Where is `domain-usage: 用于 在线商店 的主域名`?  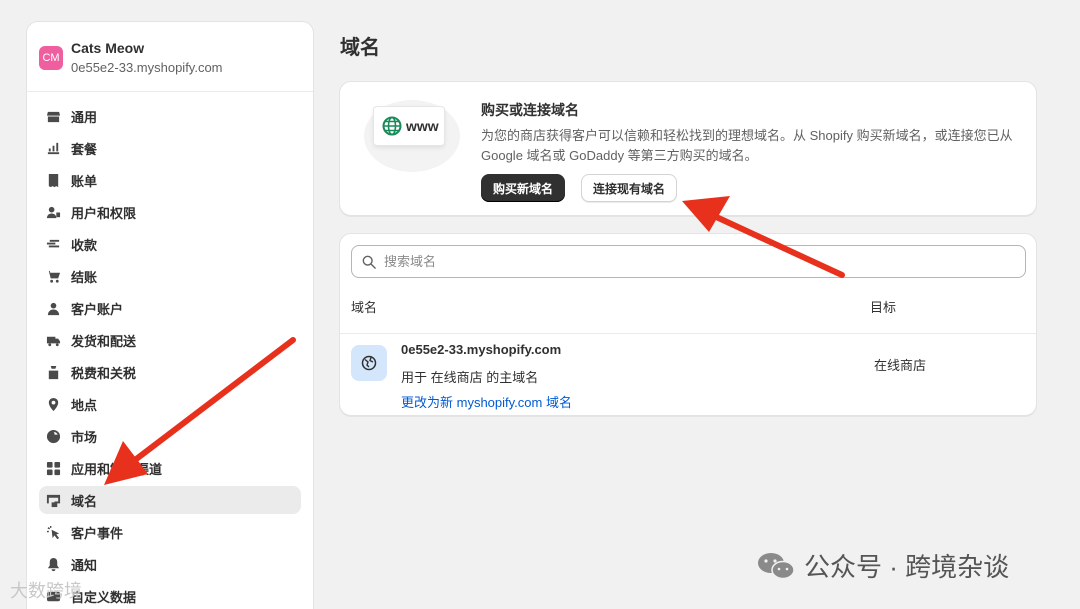 domain-usage: 用于 在线商店 的主域名 is located at coordinates (470, 377).